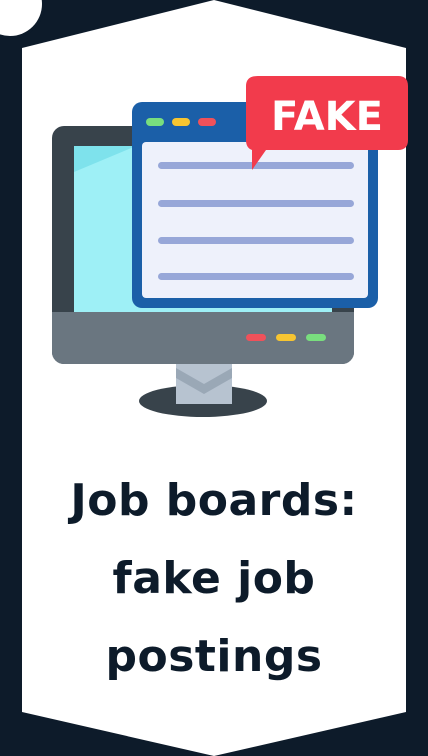  Describe the element at coordinates (214, 656) in the screenshot. I see `headline-line-3: postings` at that location.